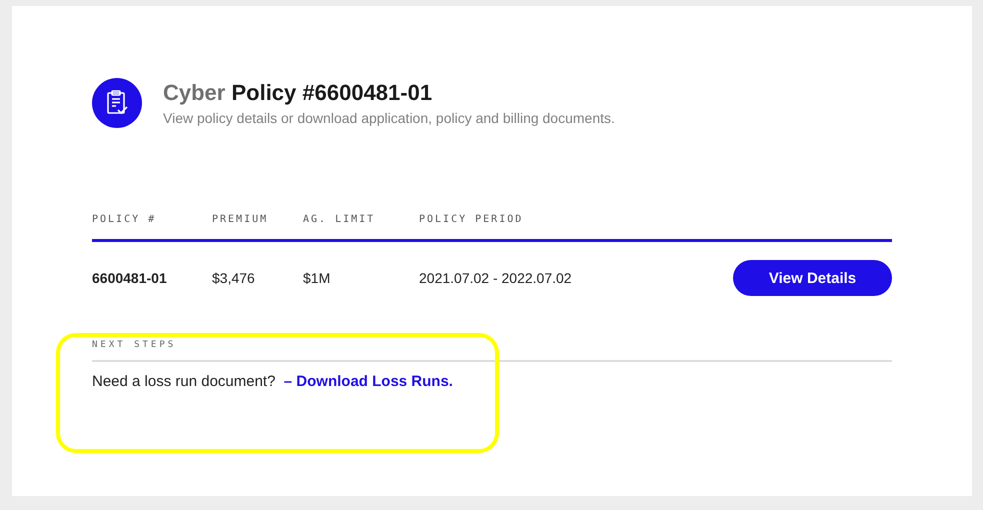  I want to click on section-heading: NEXT STEPS, so click(492, 351).